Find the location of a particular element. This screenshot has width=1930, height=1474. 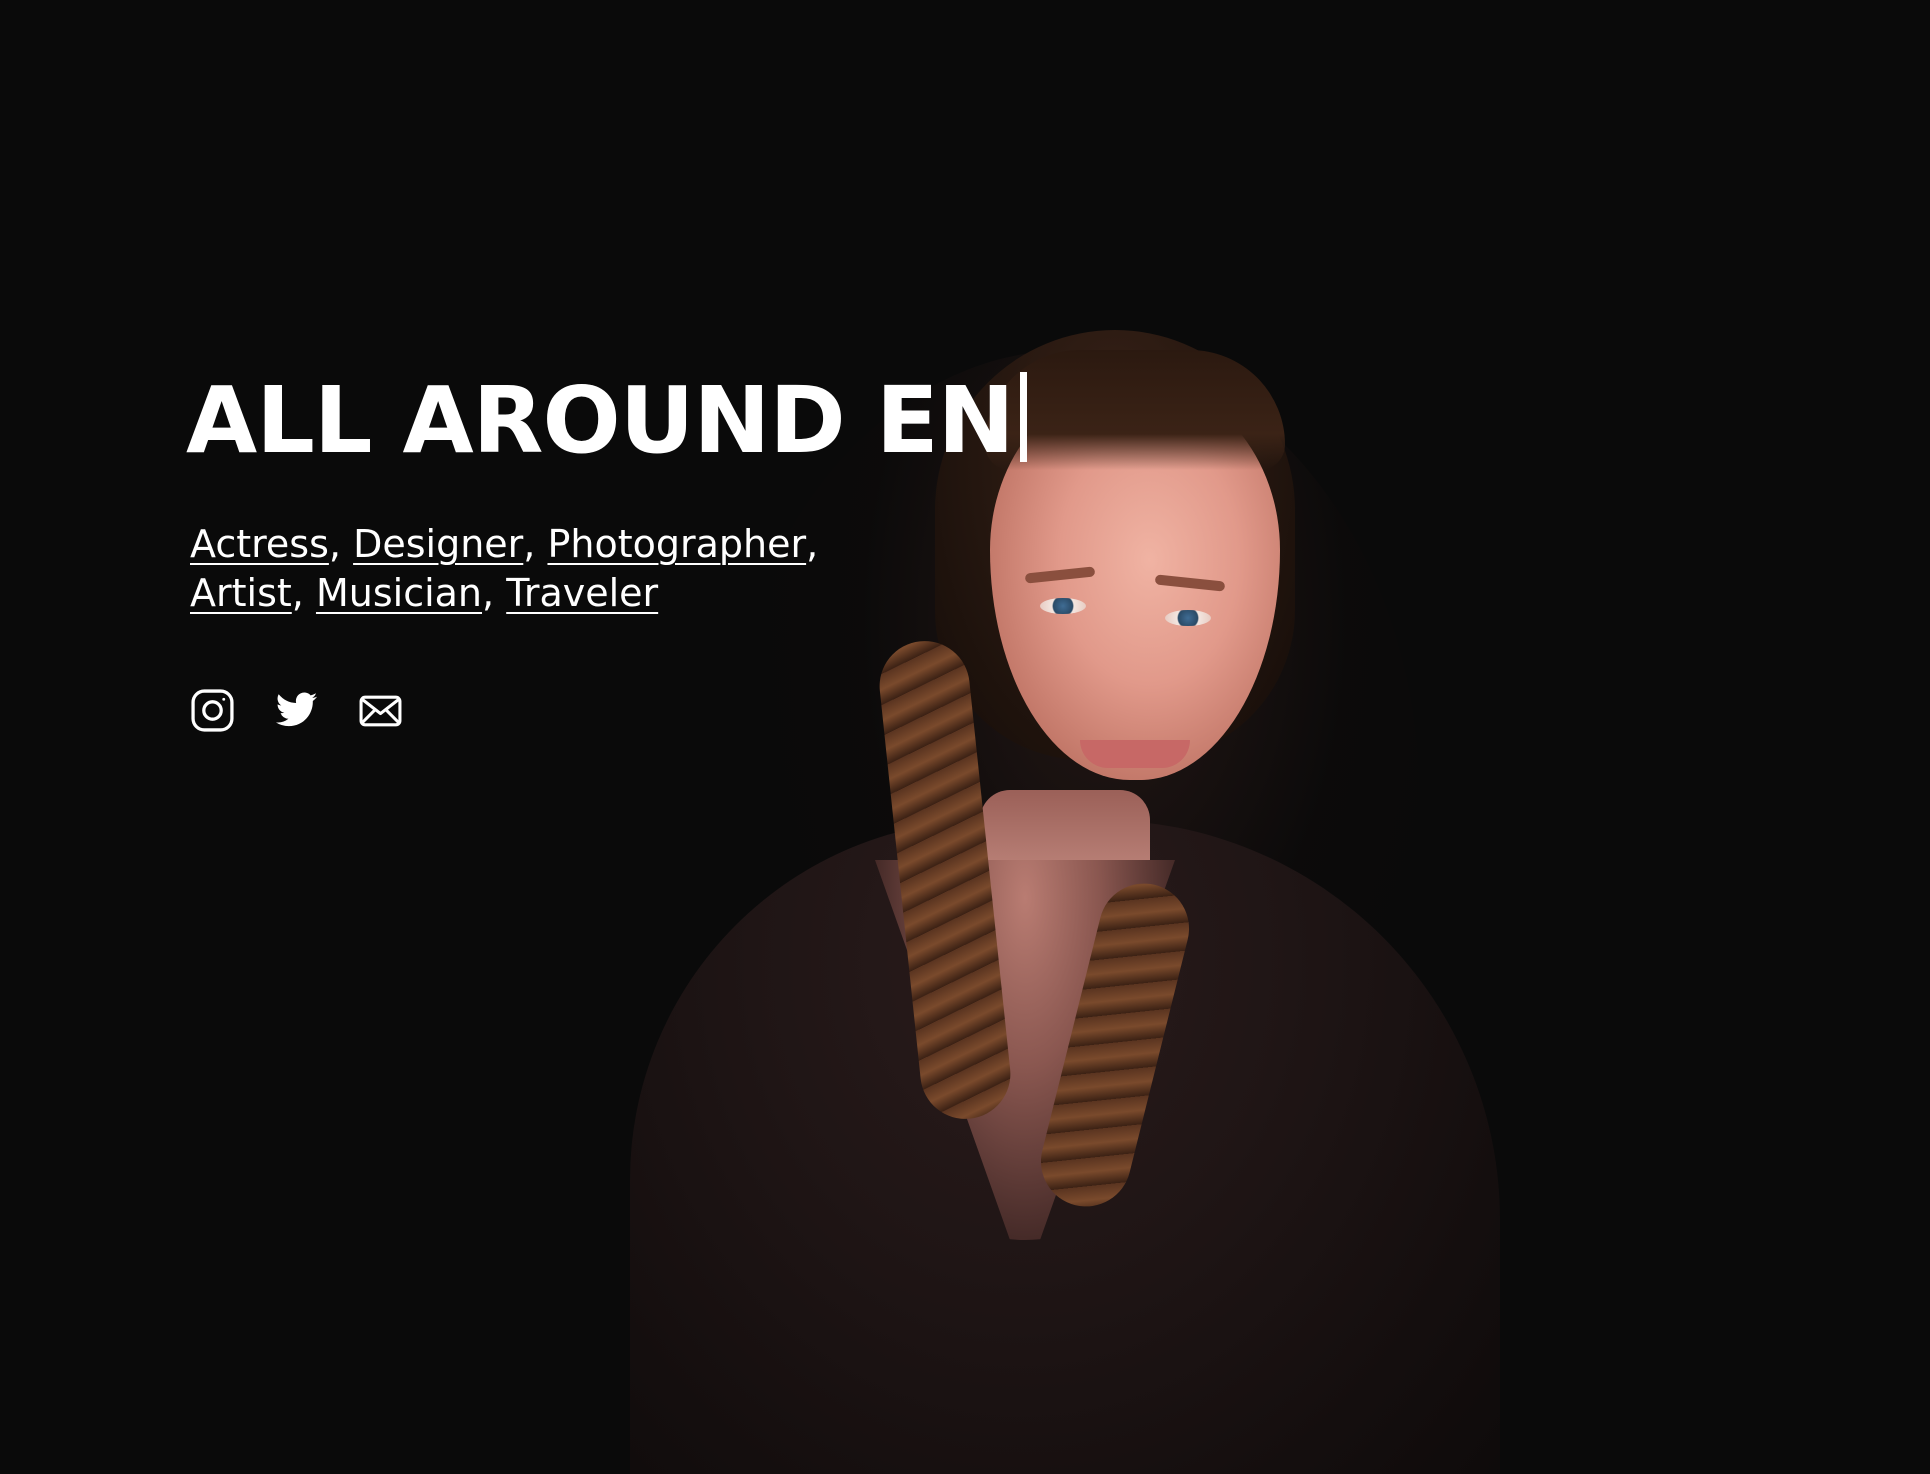

role-link-traveler: Traveler is located at coordinates (582, 593).